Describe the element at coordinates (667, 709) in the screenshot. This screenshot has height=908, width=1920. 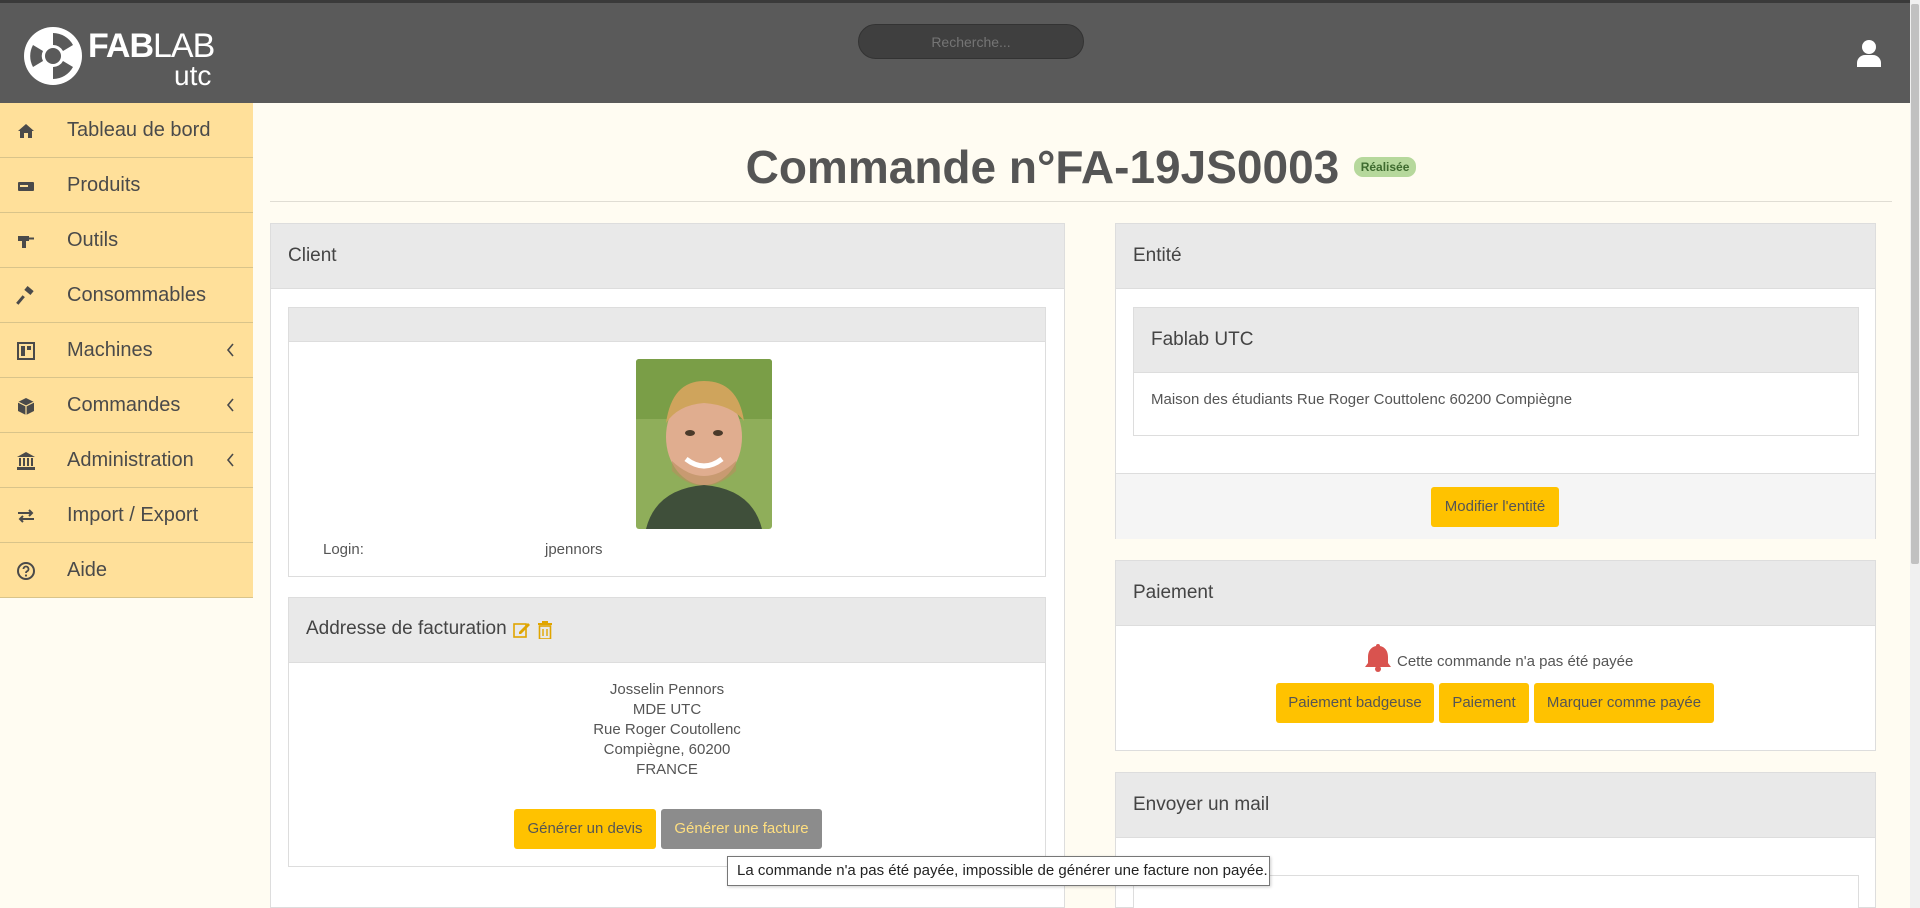
I see `address-line: MDE UTC` at that location.